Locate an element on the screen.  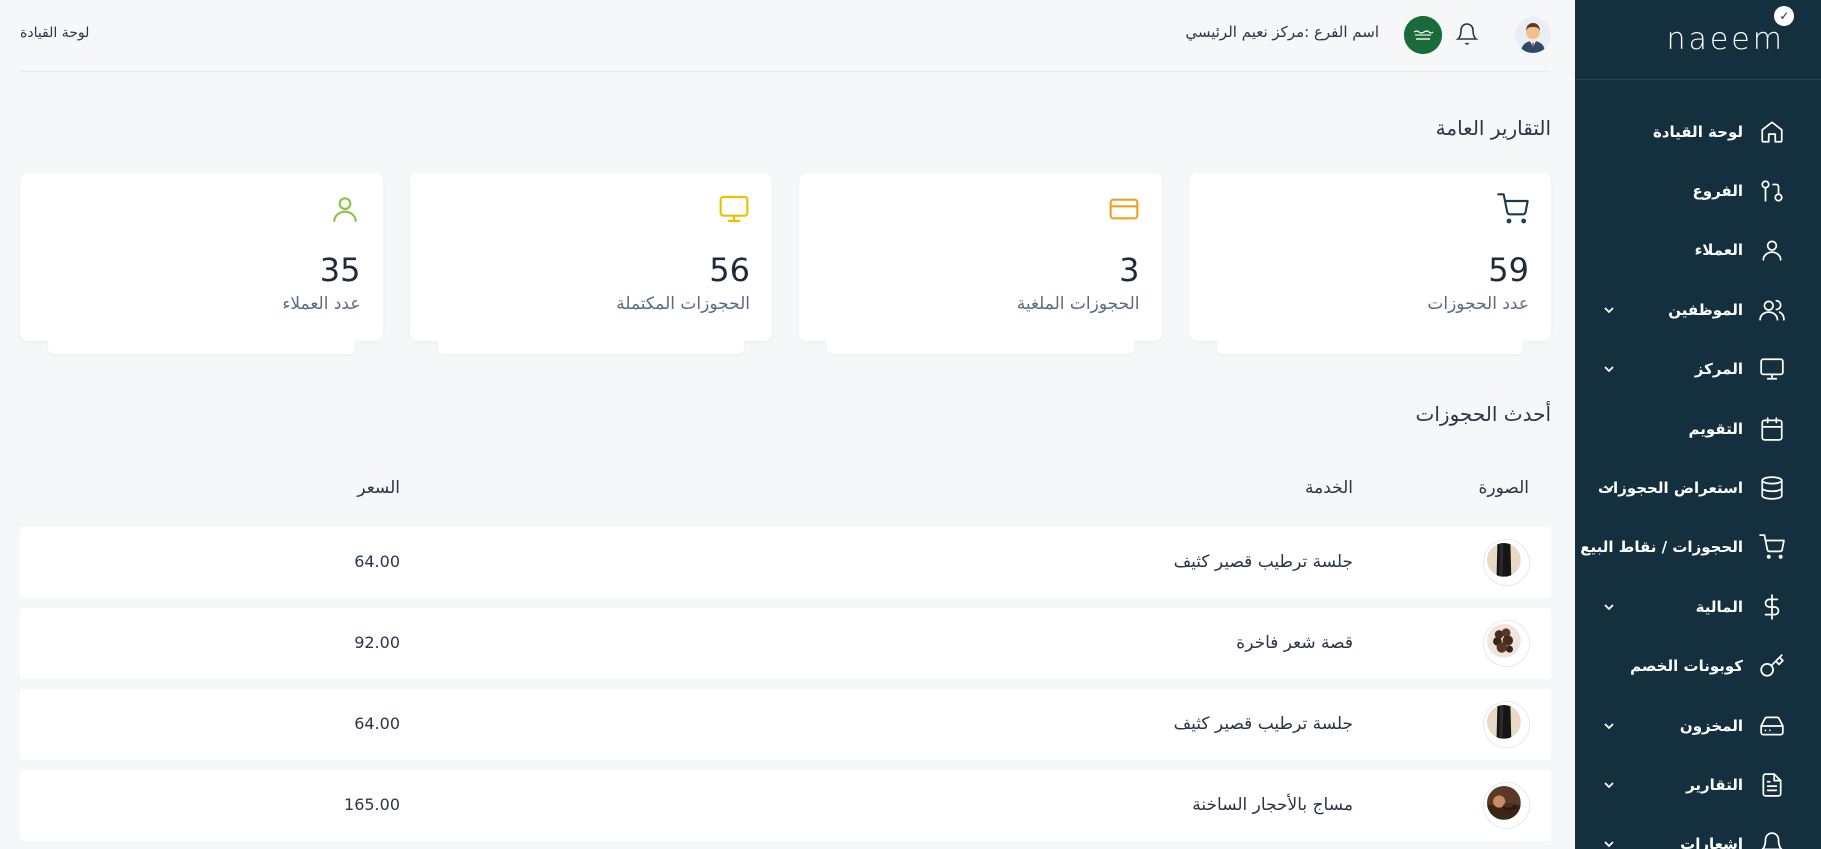
avatar-image is located at coordinates (1533, 35).